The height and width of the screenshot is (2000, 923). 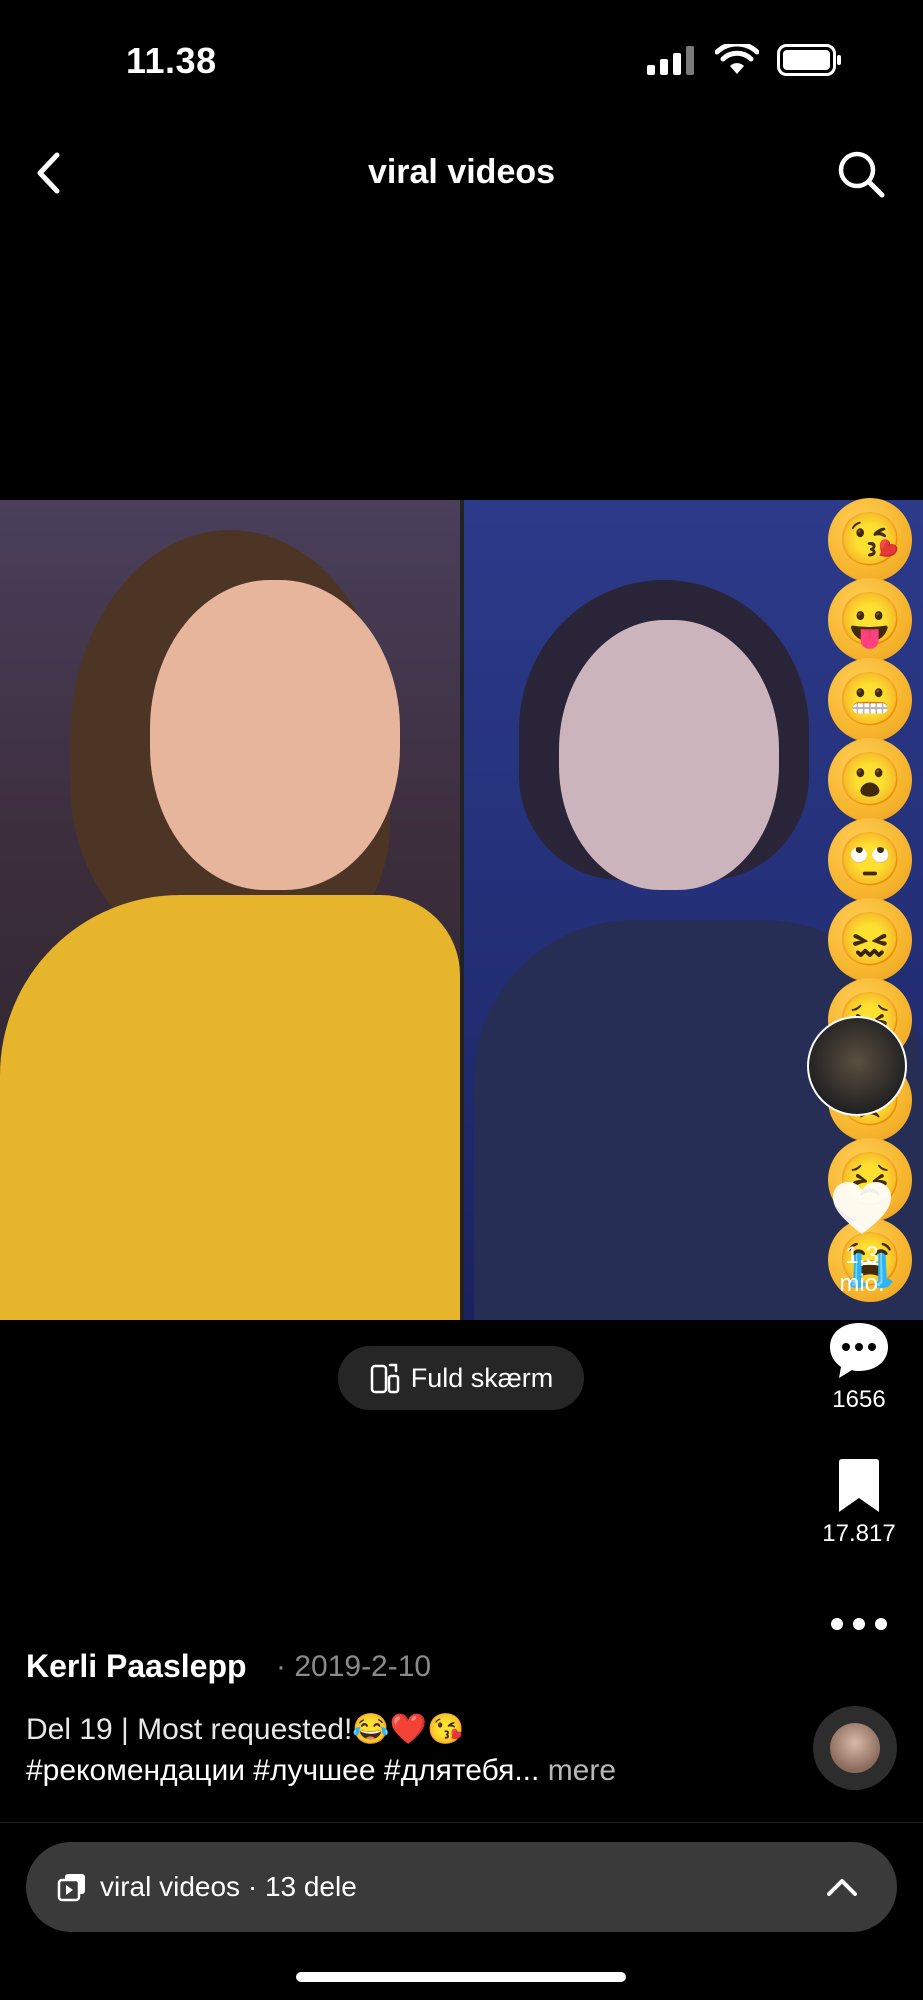 I want to click on like-button: 1,3 mio., so click(x=862, y=1239).